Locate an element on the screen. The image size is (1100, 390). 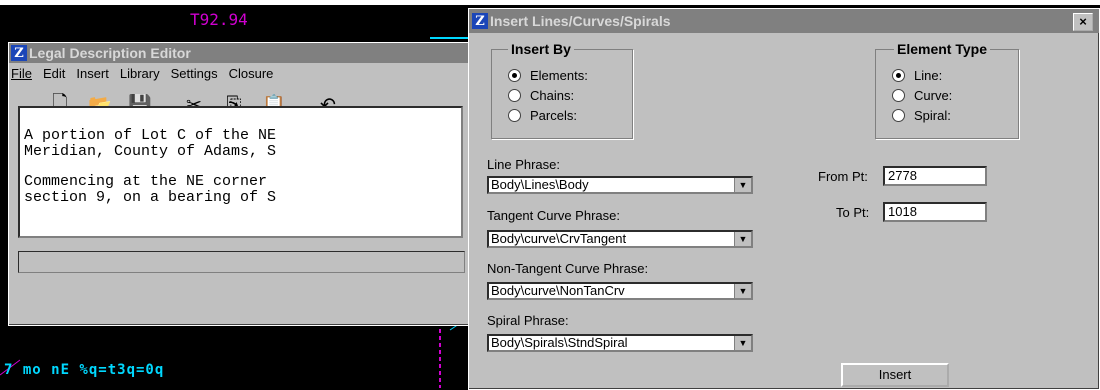
text-line is located at coordinates (240, 167).